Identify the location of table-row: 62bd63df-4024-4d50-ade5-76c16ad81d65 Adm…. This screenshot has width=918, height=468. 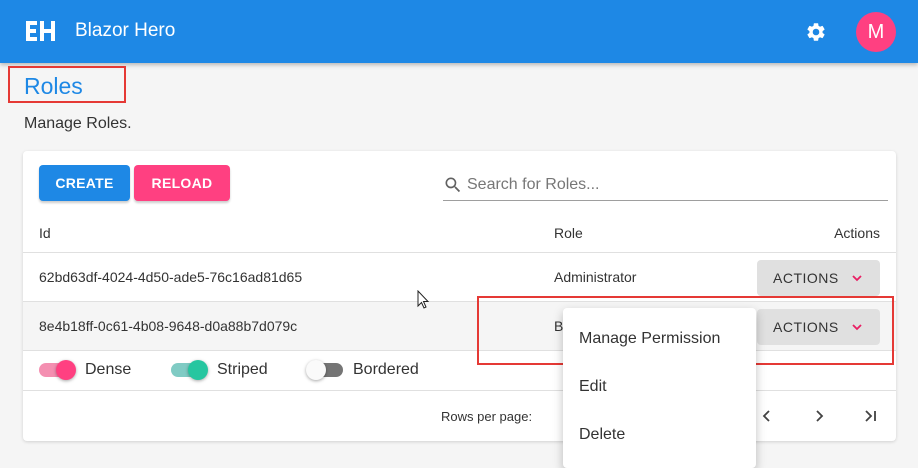
(459, 276).